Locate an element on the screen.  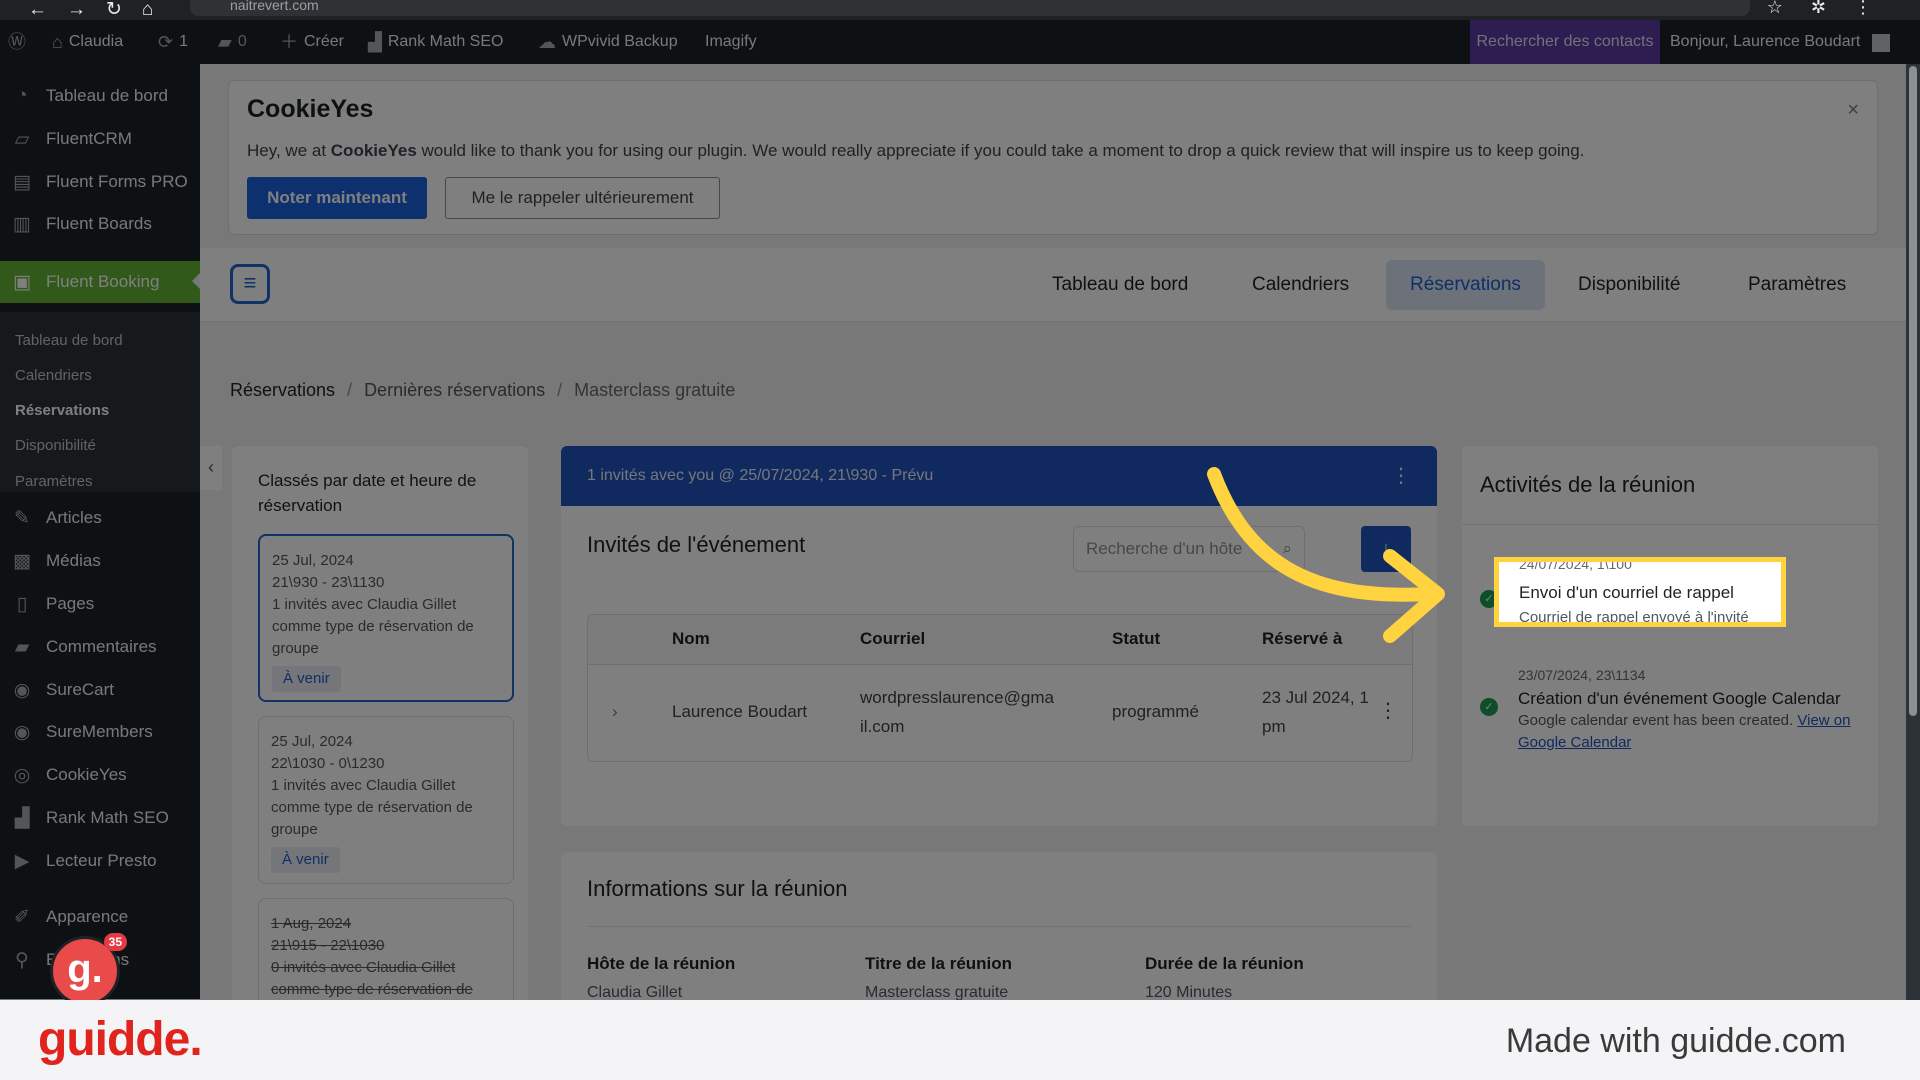
event-guests-title: Invités de l'événement is located at coordinates (696, 544).